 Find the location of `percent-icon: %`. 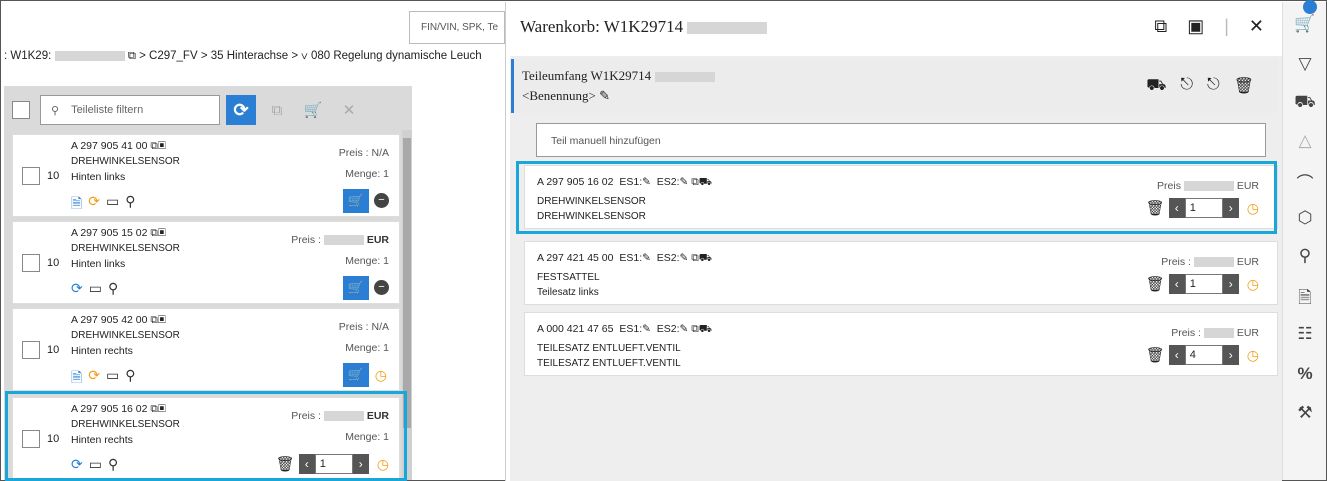

percent-icon: % is located at coordinates (1305, 374).